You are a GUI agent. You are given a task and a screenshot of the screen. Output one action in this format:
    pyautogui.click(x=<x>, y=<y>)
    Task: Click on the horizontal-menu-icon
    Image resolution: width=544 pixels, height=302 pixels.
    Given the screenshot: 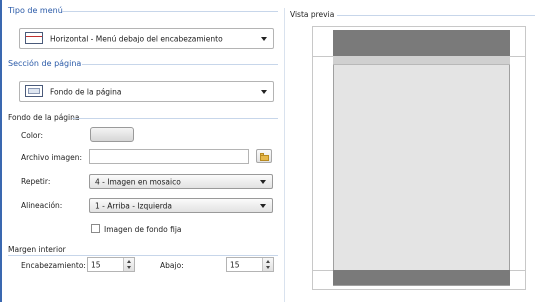 What is the action you would take?
    pyautogui.click(x=34, y=38)
    